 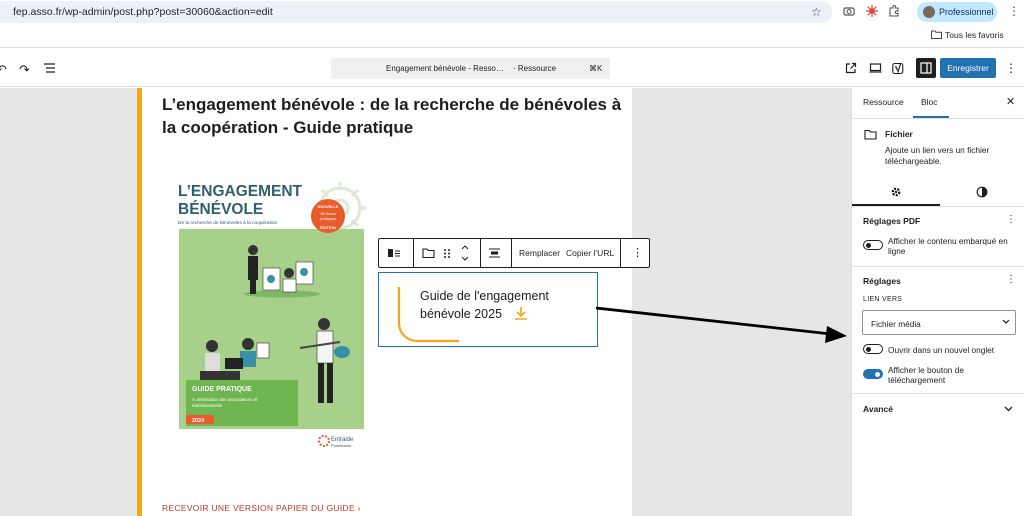 What do you see at coordinates (873, 374) in the screenshot?
I see `download-button-toggle` at bounding box center [873, 374].